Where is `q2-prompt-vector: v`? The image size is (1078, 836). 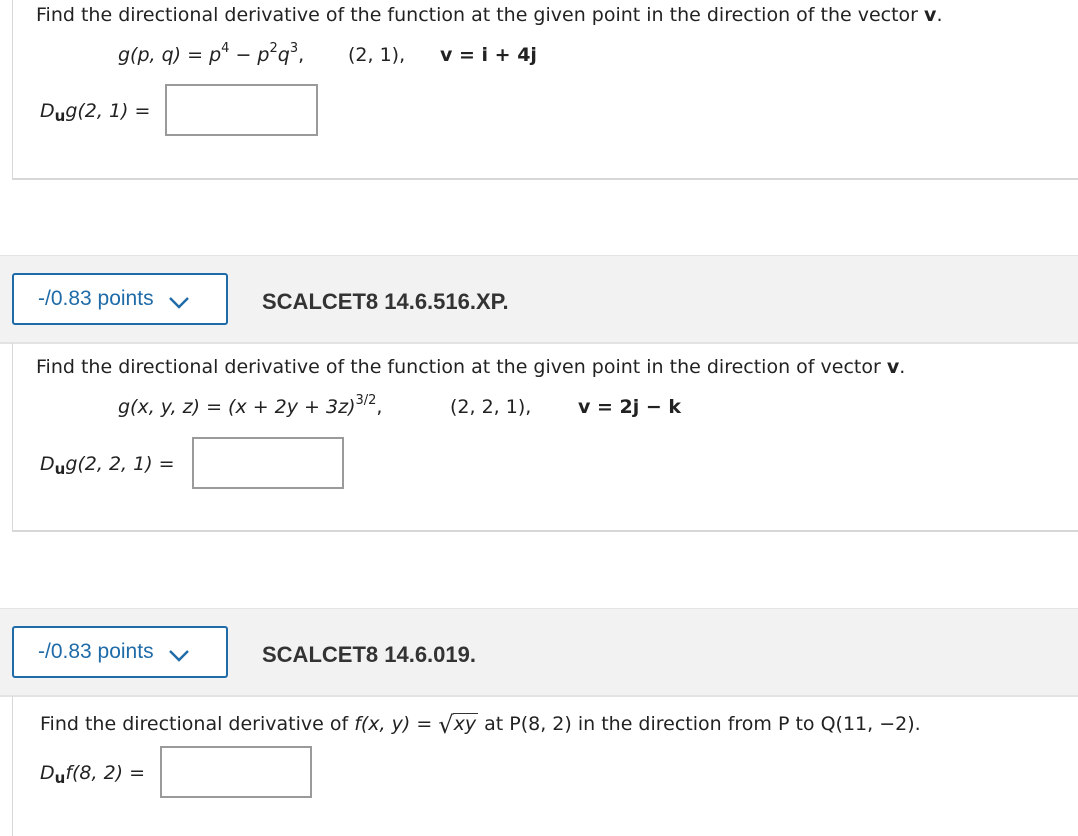
q2-prompt-vector: v is located at coordinates (893, 367).